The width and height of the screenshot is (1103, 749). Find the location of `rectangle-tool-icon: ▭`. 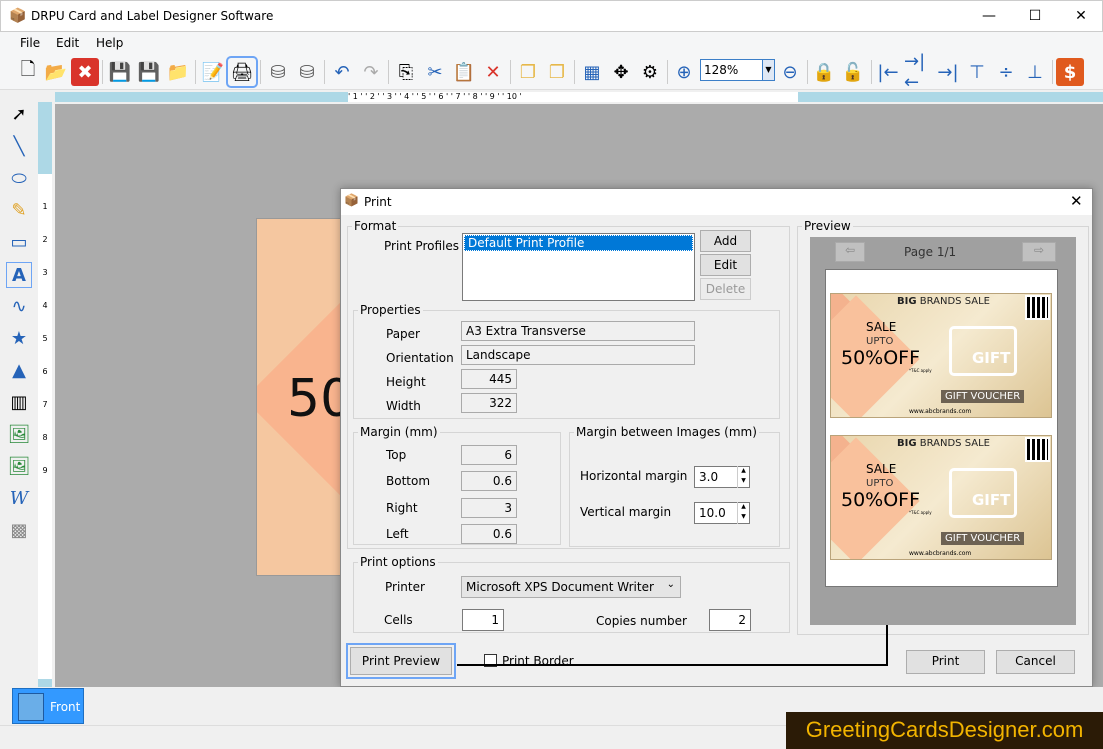

rectangle-tool-icon: ▭ is located at coordinates (19, 243).